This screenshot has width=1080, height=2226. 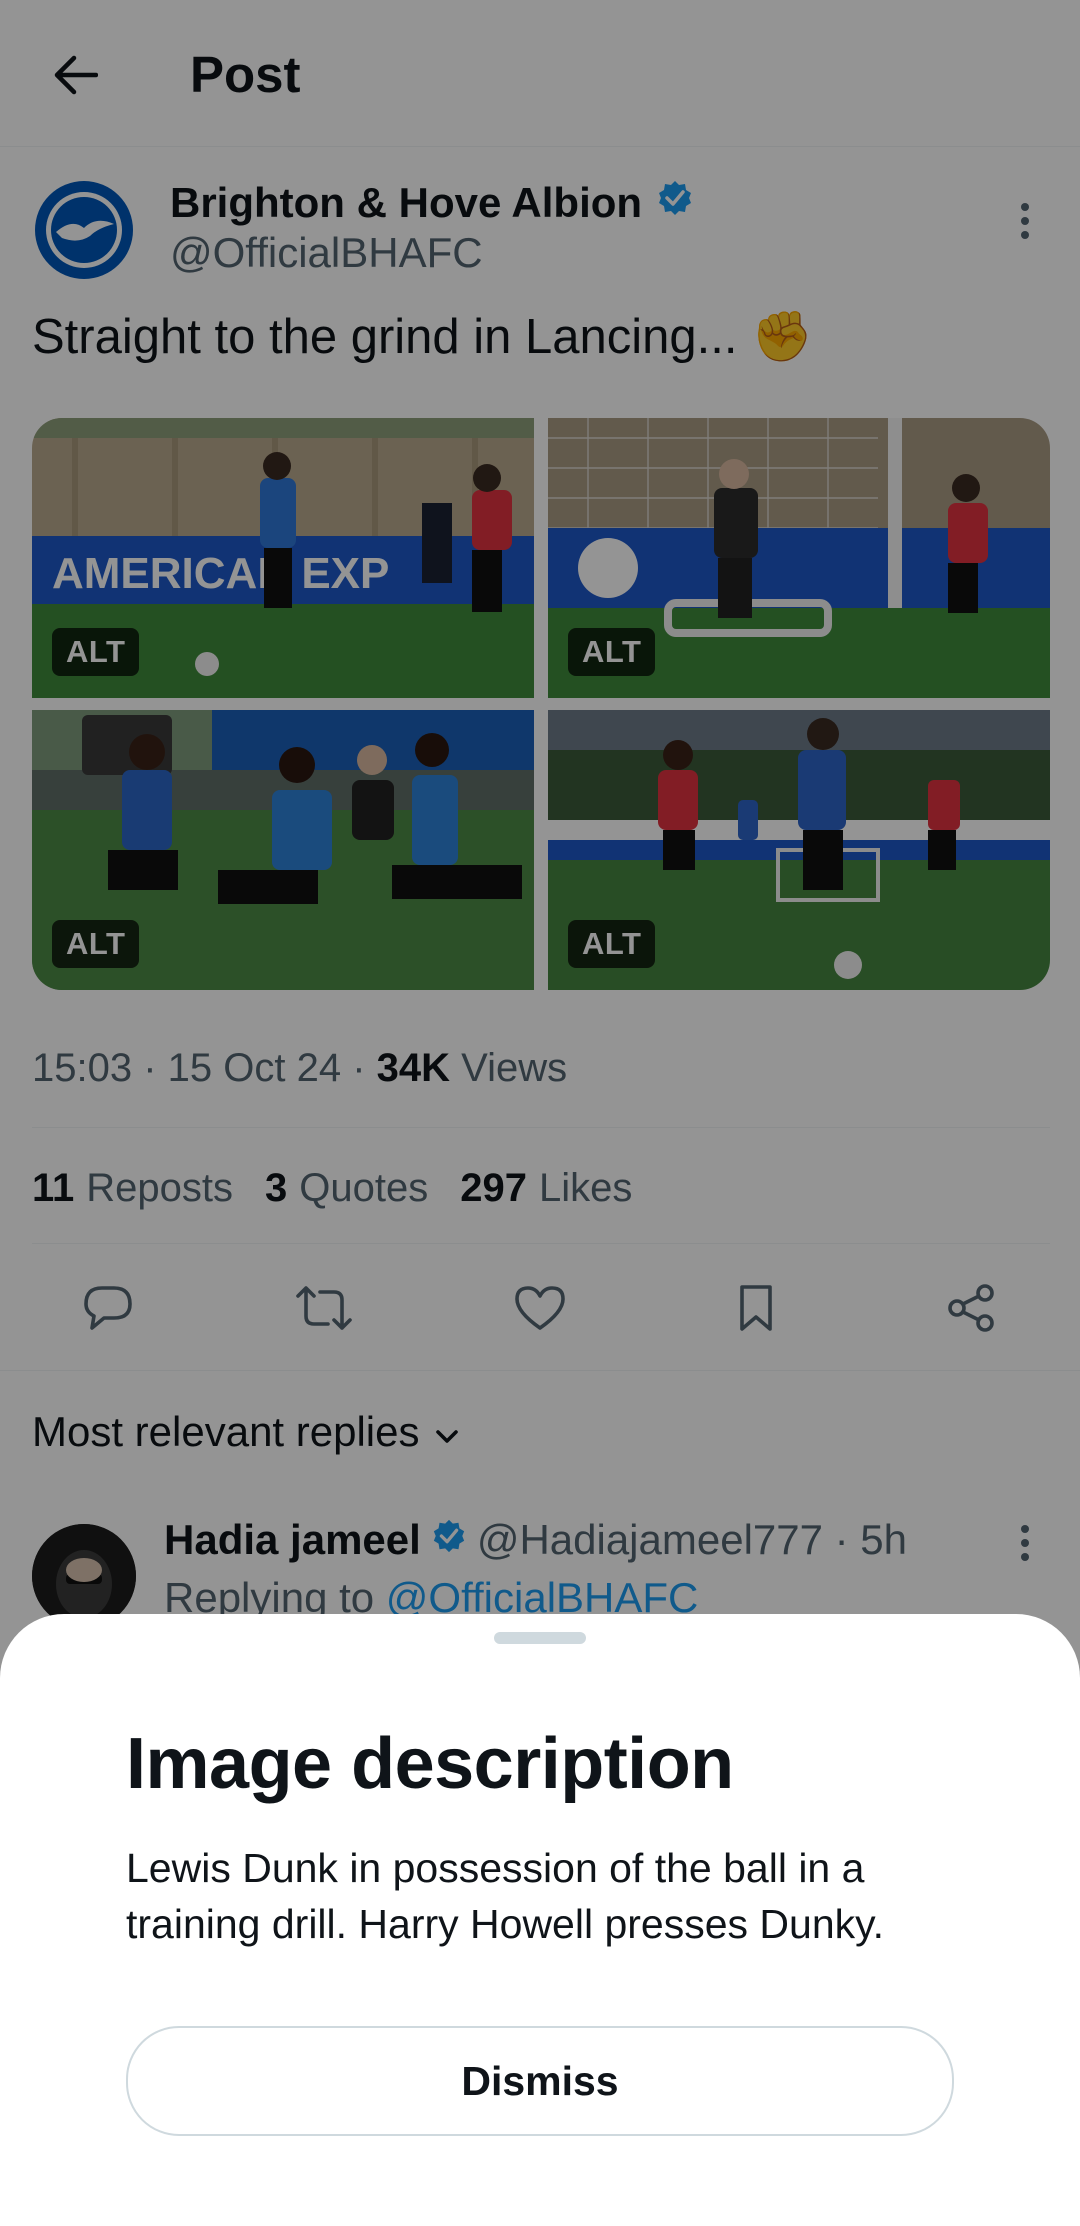 What do you see at coordinates (430, 1764) in the screenshot?
I see `sheet-title: Image description` at bounding box center [430, 1764].